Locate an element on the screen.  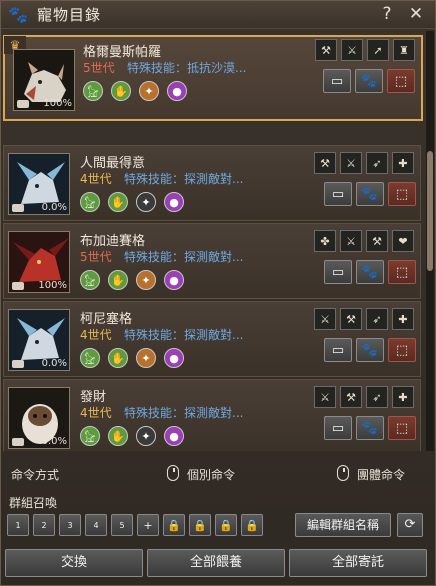
group-command: 團體命令 is located at coordinates (381, 474).